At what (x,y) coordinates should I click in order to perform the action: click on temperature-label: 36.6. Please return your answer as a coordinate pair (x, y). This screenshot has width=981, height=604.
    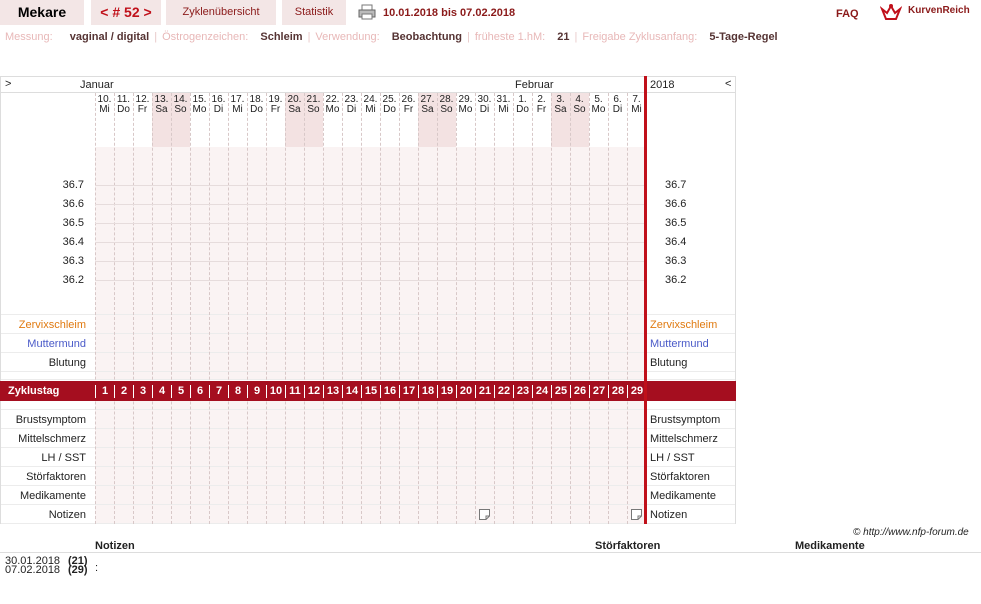
    Looking at the image, I should click on (73, 204).